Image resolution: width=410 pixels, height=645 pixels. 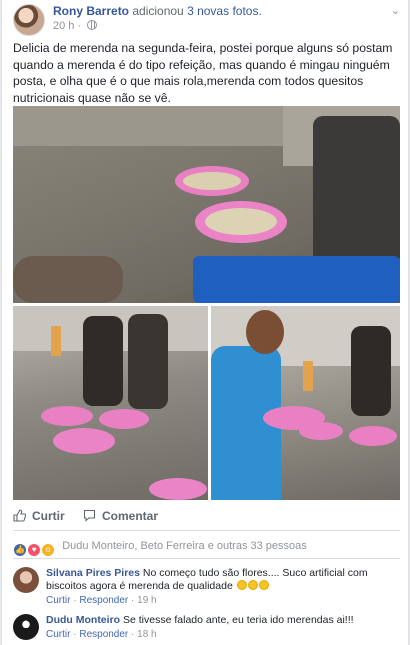 I want to click on commenter-name: Dudu Monteiro, so click(x=83, y=620).